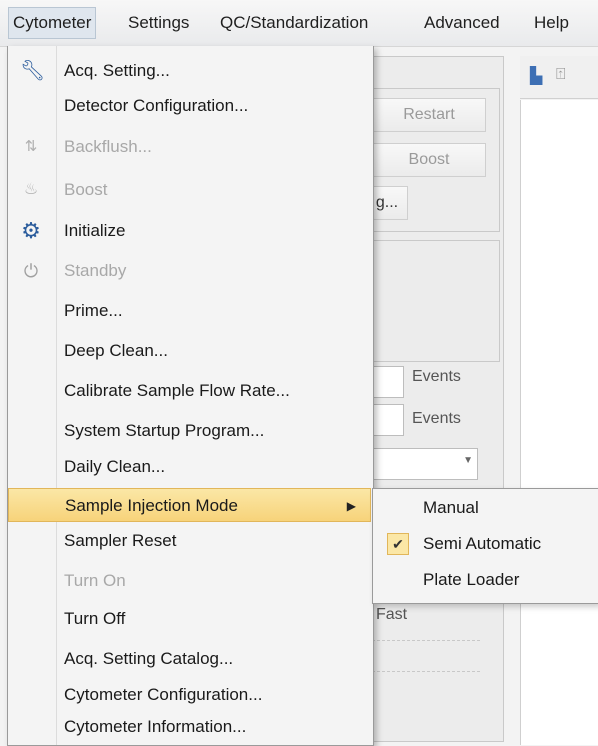  What do you see at coordinates (398, 544) in the screenshot?
I see `checkmark-icon: ✔` at bounding box center [398, 544].